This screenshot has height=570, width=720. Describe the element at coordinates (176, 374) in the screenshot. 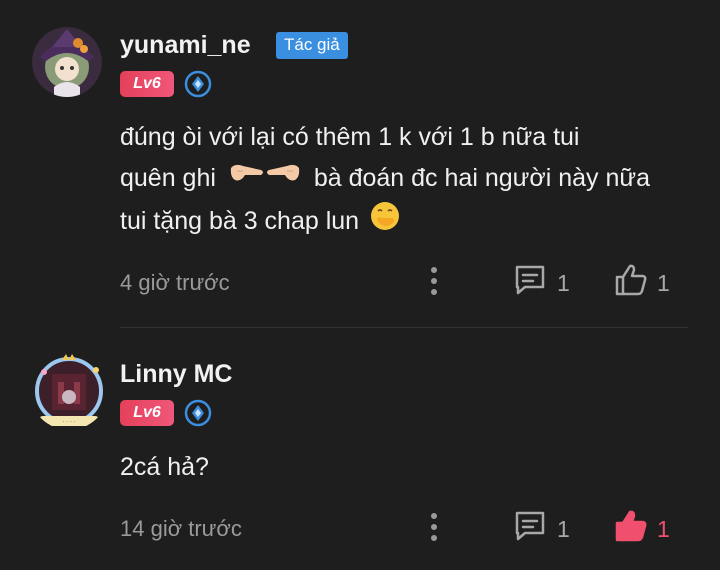

I see `username: Linny MC` at that location.